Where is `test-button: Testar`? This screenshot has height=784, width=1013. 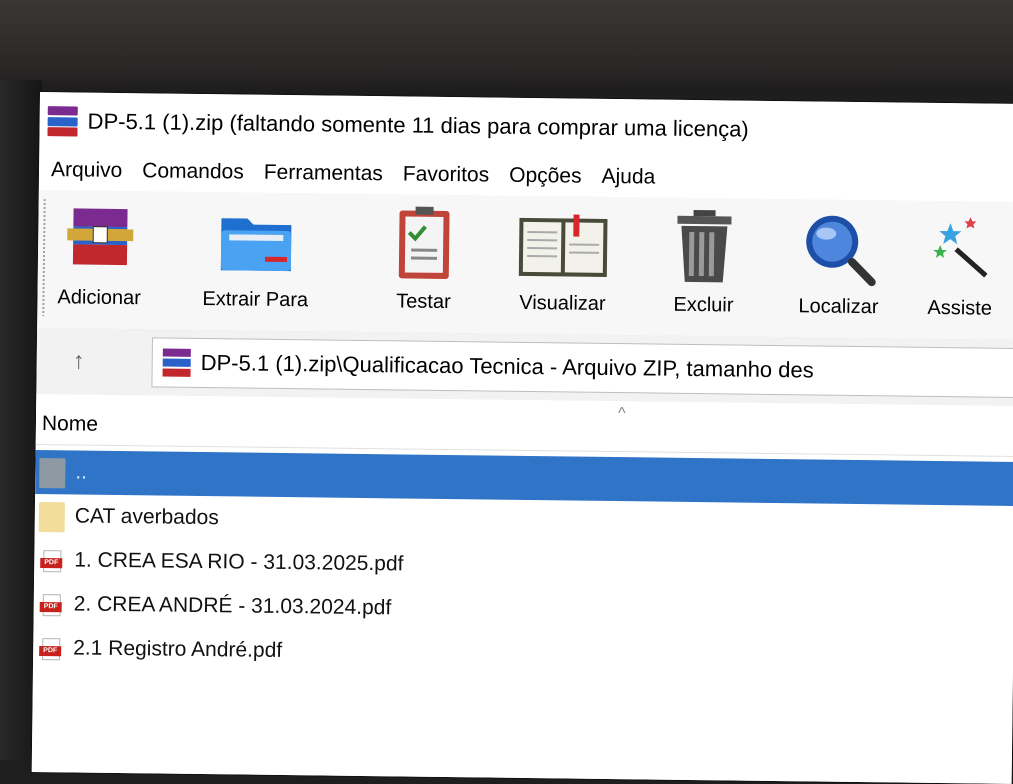 test-button: Testar is located at coordinates (423, 258).